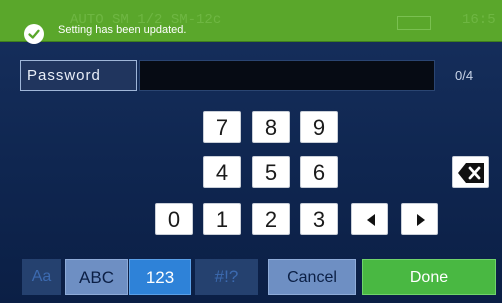  What do you see at coordinates (96, 277) in the screenshot?
I see `tab-abc: ABC` at bounding box center [96, 277].